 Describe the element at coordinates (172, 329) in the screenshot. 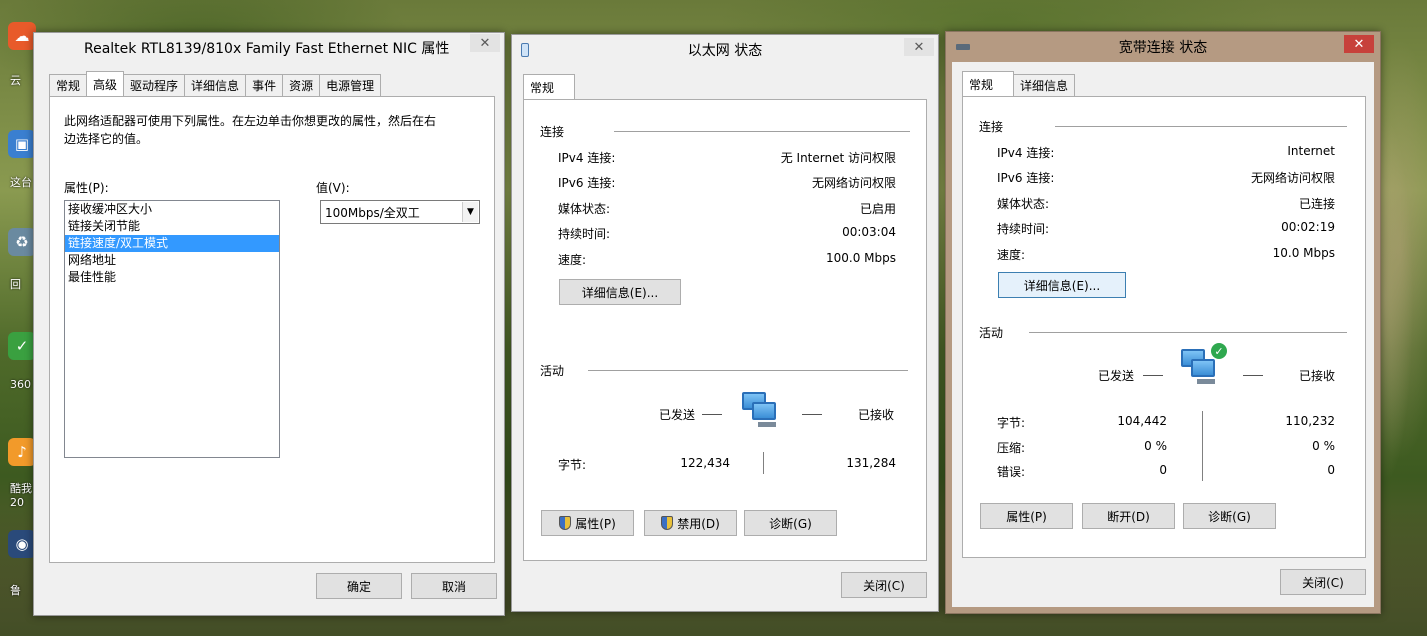

I see `property-listbox: 接收缓冲区大小 链接关闭节能 链接速度/双工模式 网络地址 最佳性能` at that location.